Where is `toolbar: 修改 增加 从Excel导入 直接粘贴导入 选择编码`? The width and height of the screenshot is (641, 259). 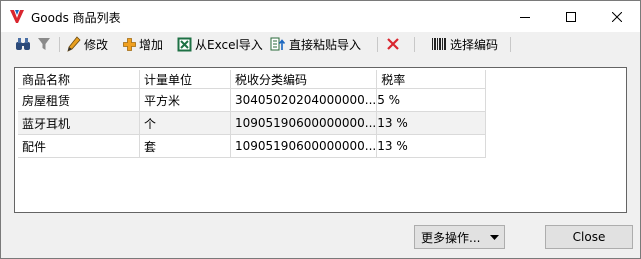 toolbar: 修改 增加 从Excel导入 直接粘贴导入 选择编码 is located at coordinates (320, 44).